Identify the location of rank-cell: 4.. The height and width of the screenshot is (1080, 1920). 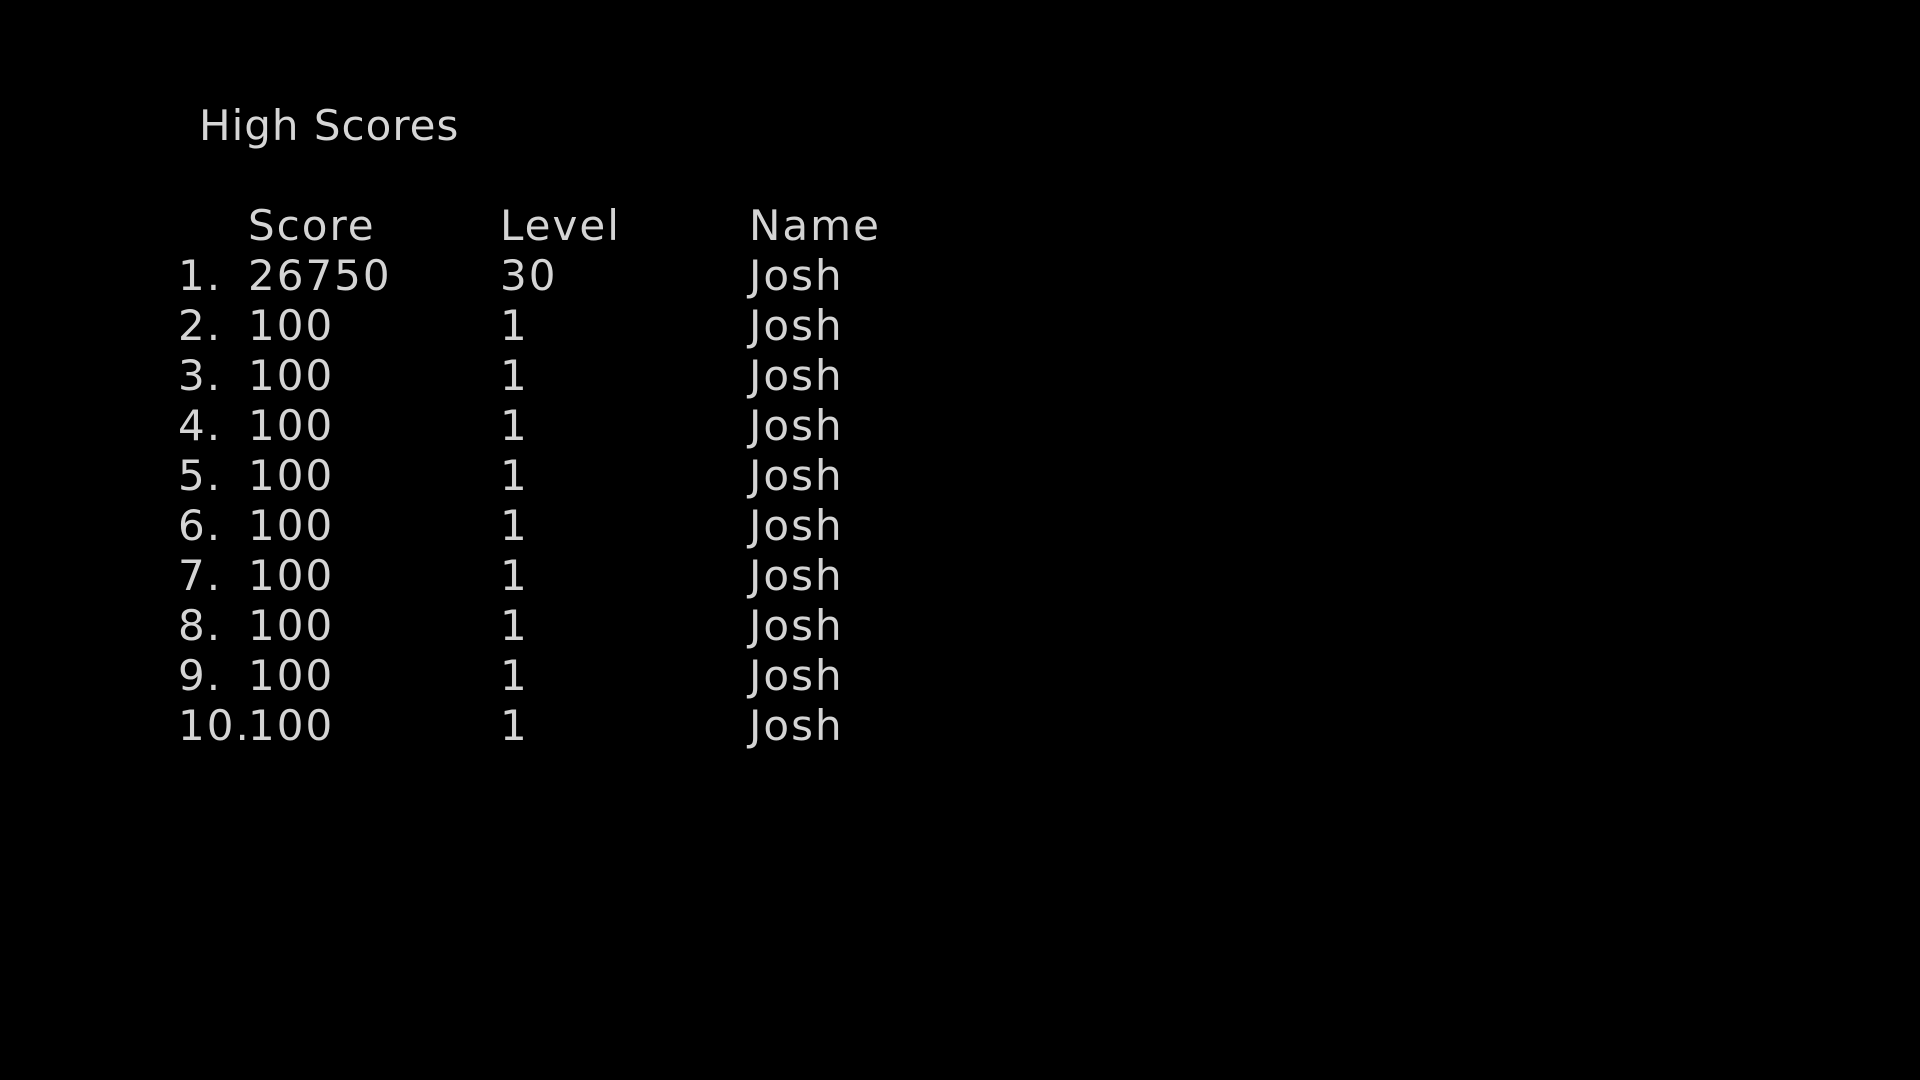
(200, 425).